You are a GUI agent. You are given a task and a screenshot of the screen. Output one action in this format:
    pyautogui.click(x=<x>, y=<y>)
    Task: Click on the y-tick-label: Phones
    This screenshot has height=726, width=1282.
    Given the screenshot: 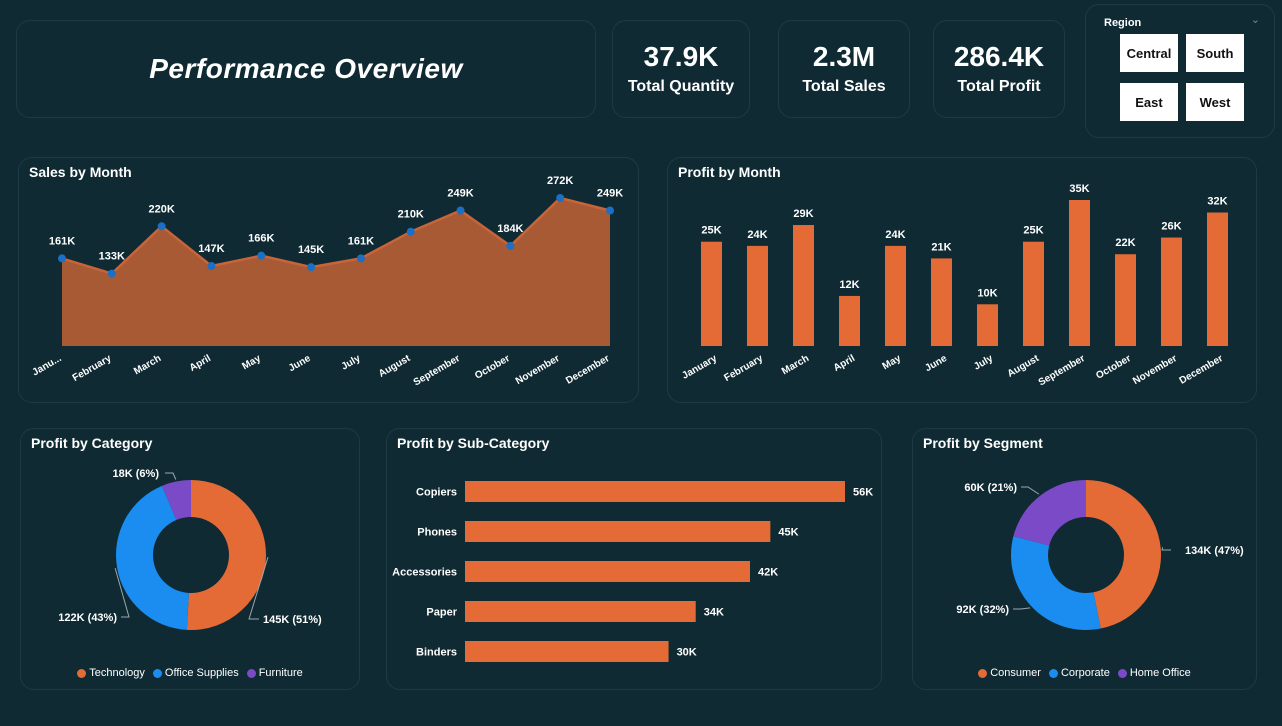 What is the action you would take?
    pyautogui.click(x=437, y=533)
    